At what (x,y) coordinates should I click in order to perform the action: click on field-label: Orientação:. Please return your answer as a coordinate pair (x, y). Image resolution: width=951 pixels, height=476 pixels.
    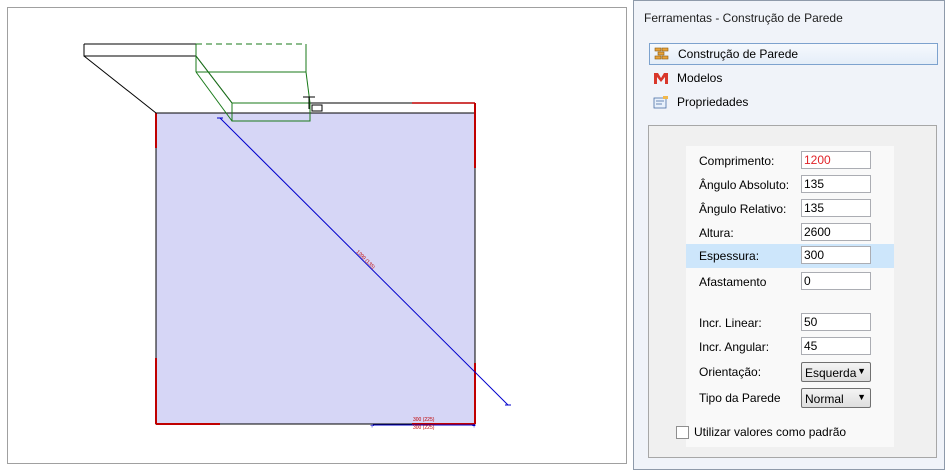
    Looking at the image, I should click on (730, 372).